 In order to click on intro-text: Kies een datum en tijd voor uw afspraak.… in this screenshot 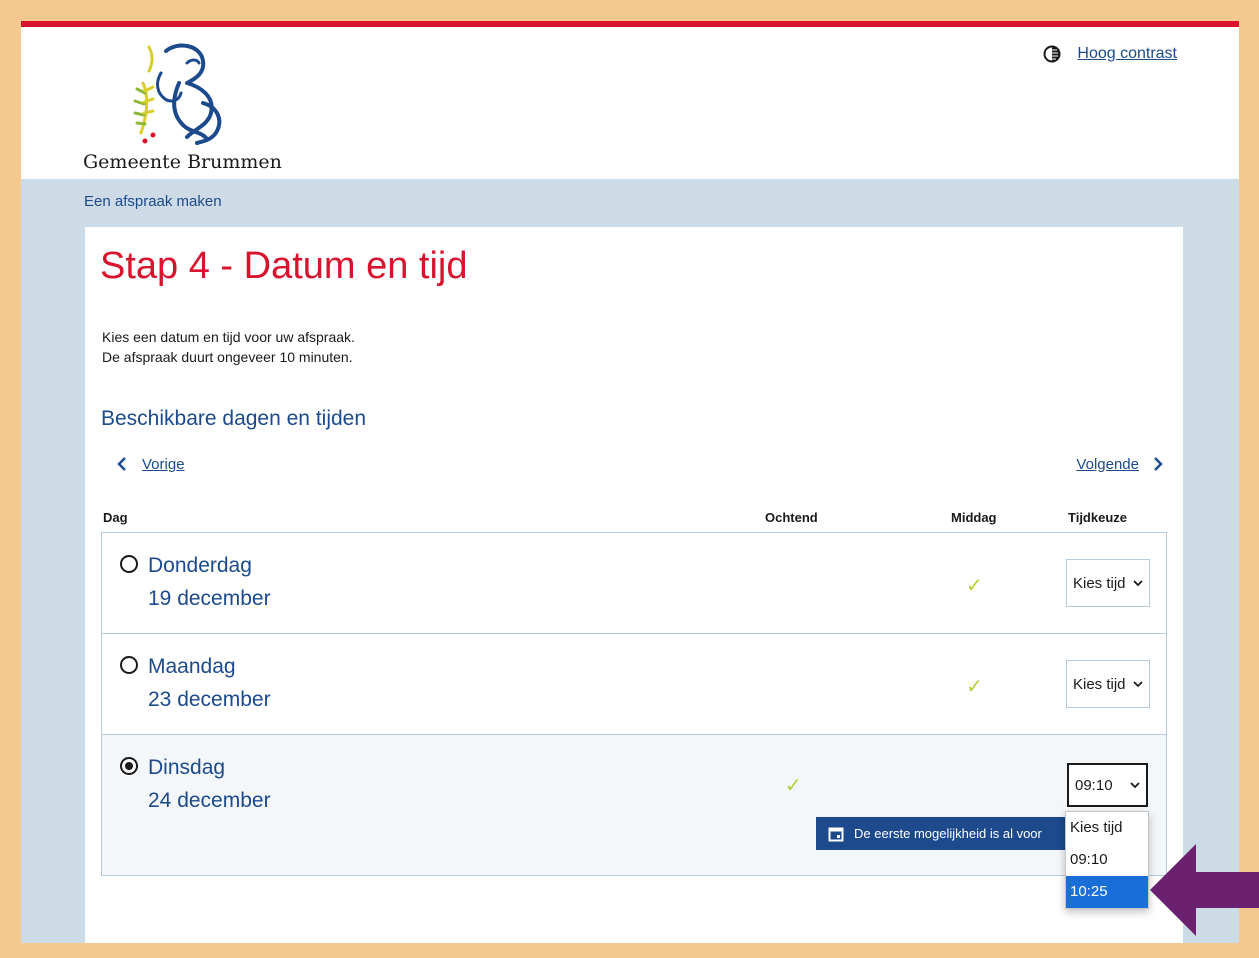, I will do `click(228, 347)`.